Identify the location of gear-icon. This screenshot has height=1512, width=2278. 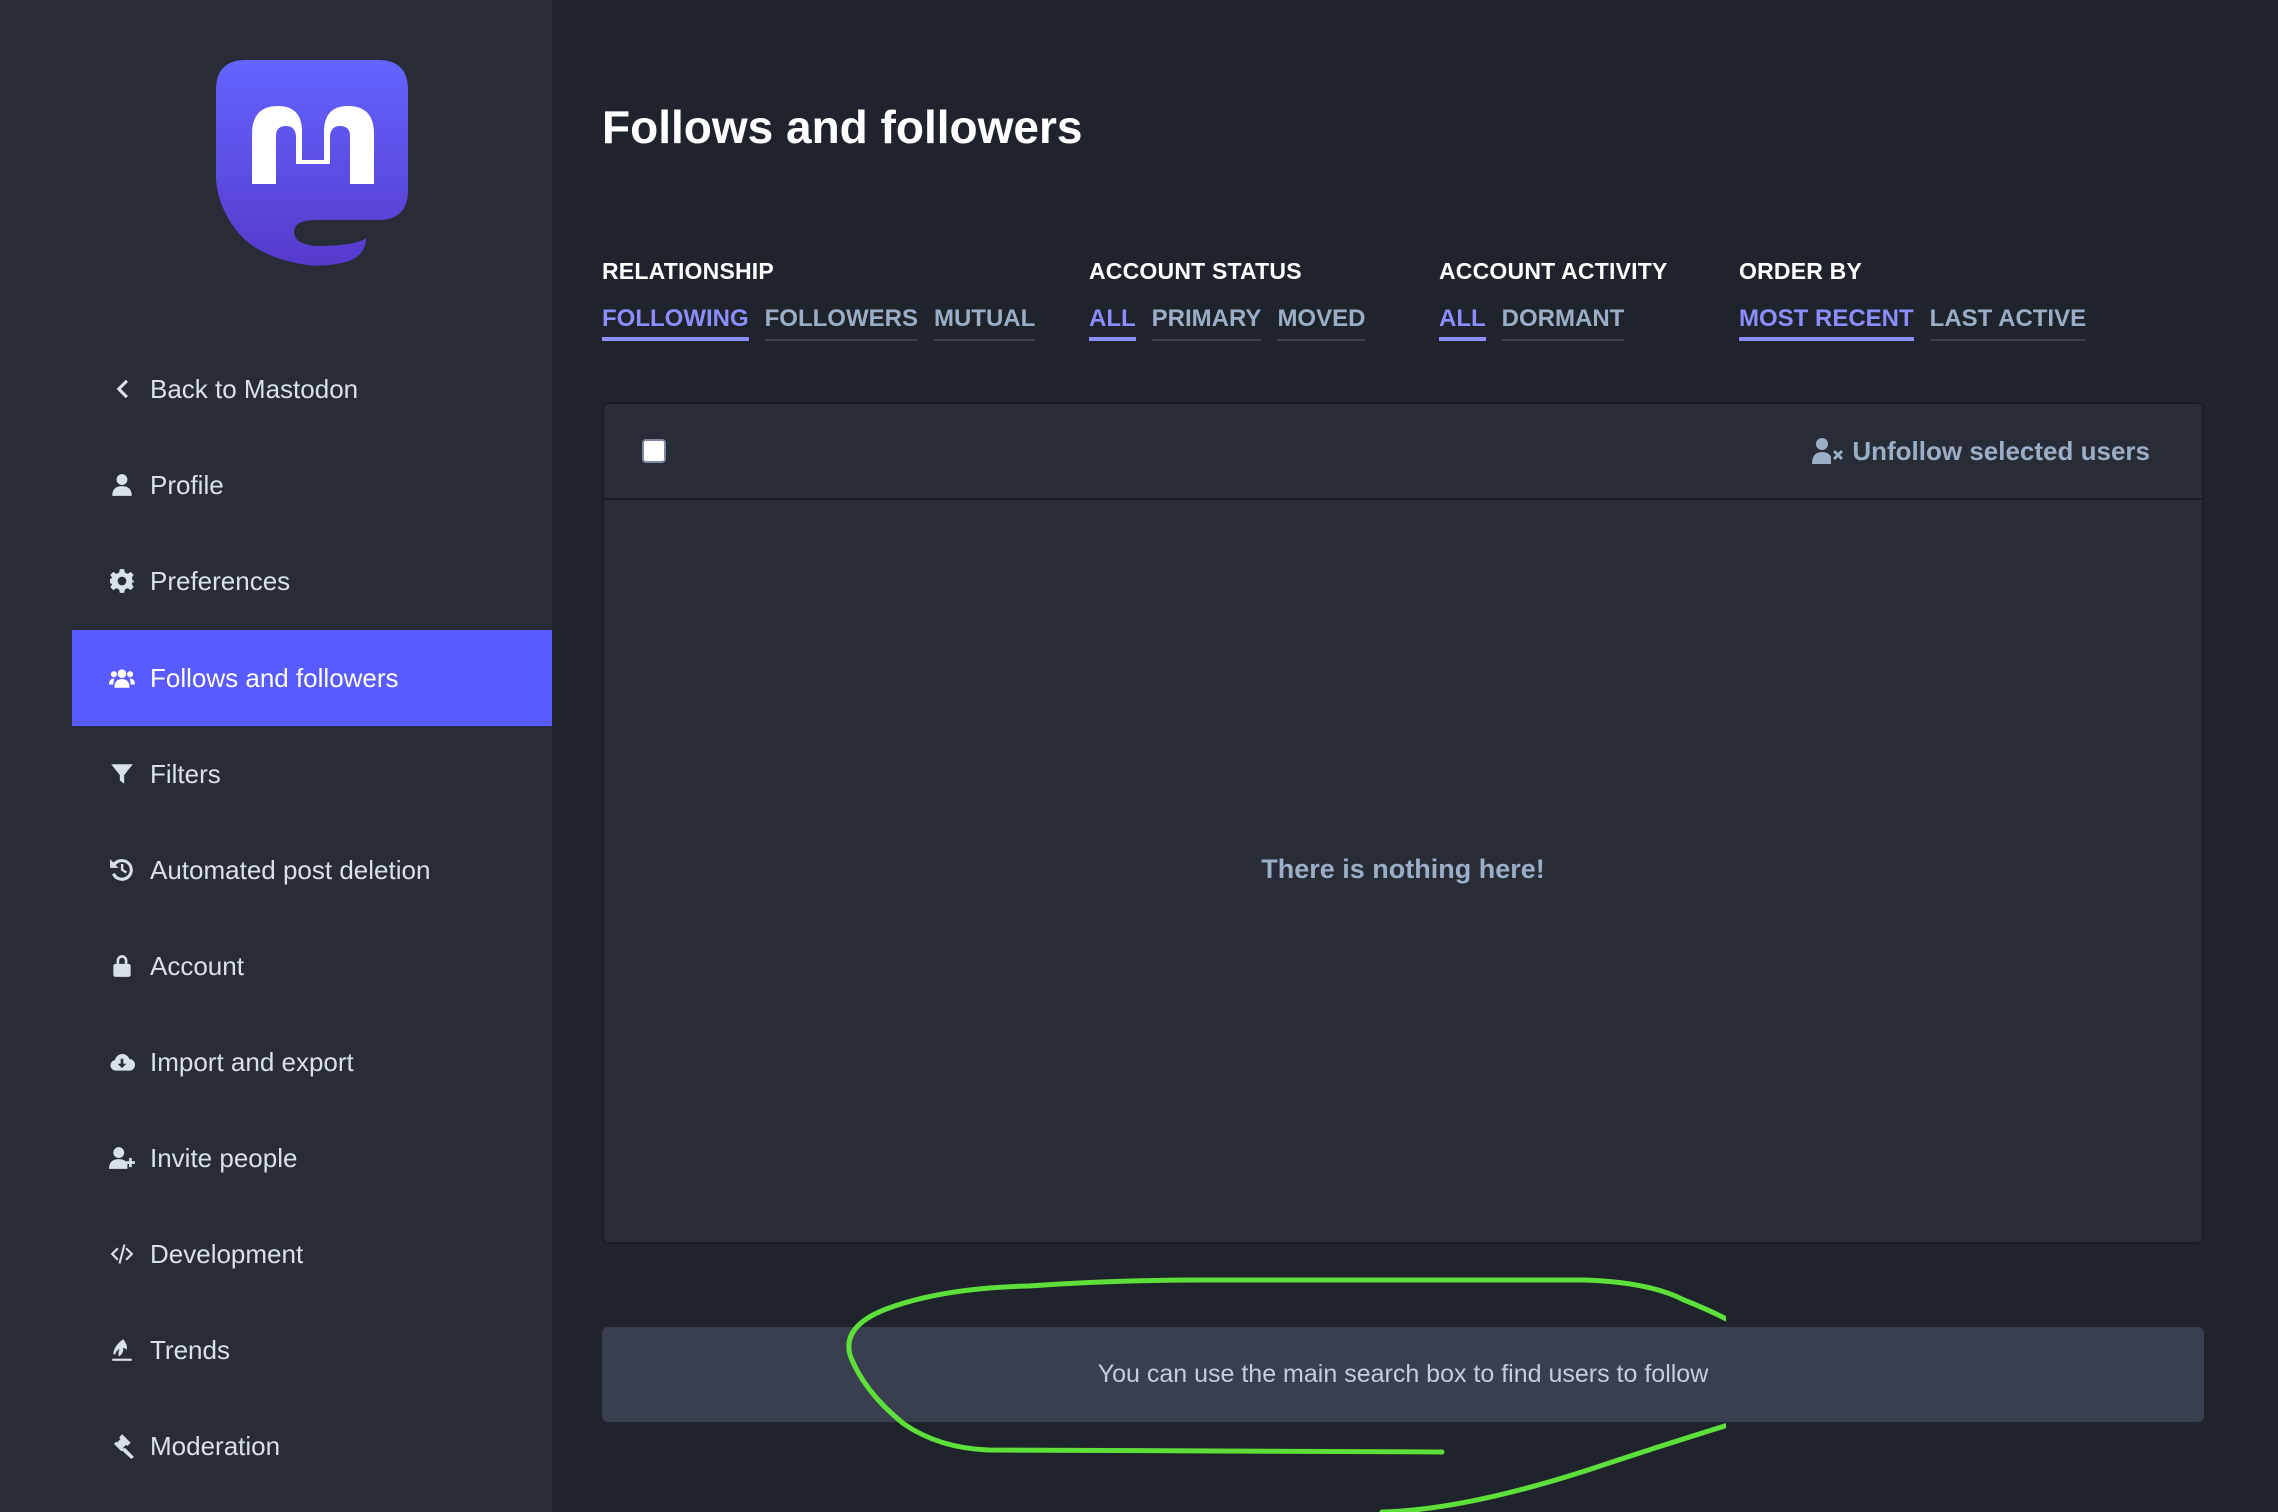
(122, 581).